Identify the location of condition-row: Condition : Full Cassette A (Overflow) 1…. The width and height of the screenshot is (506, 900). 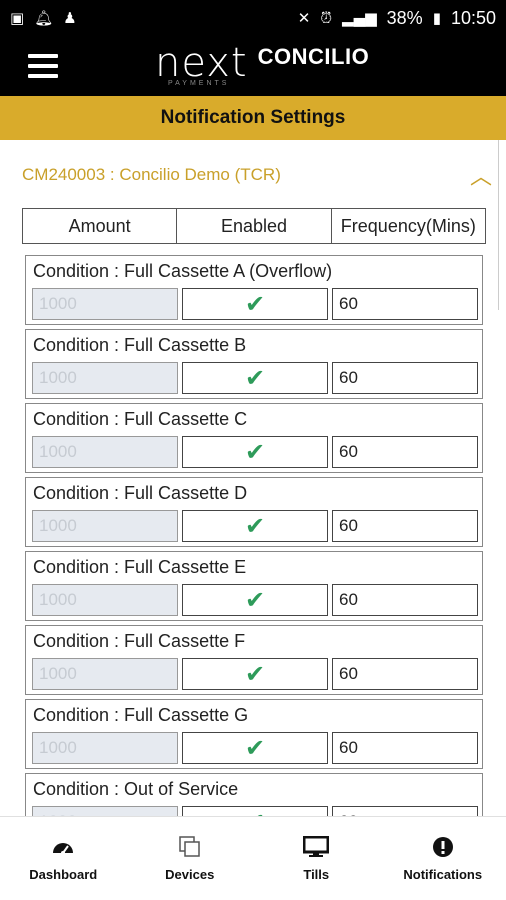
(254, 290).